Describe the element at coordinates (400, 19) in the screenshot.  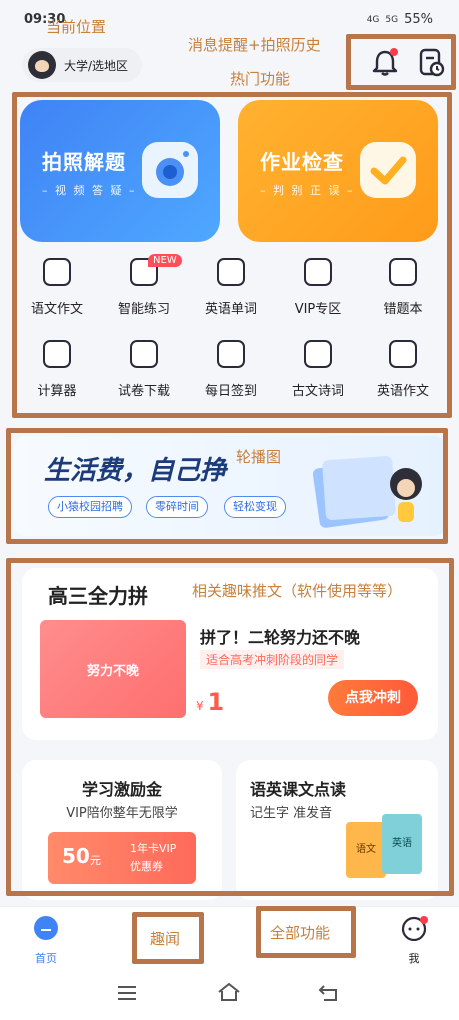
I see `status-indicators: 4G 5G 55%` at that location.